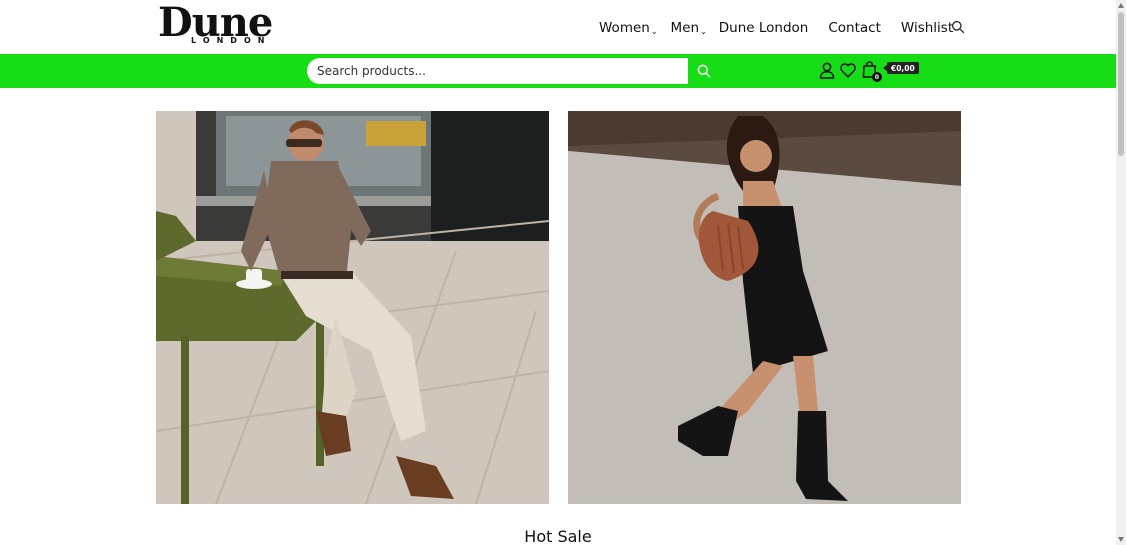 This screenshot has width=1126, height=545. I want to click on scroll-up-arrow-icon, so click(1121, 5).